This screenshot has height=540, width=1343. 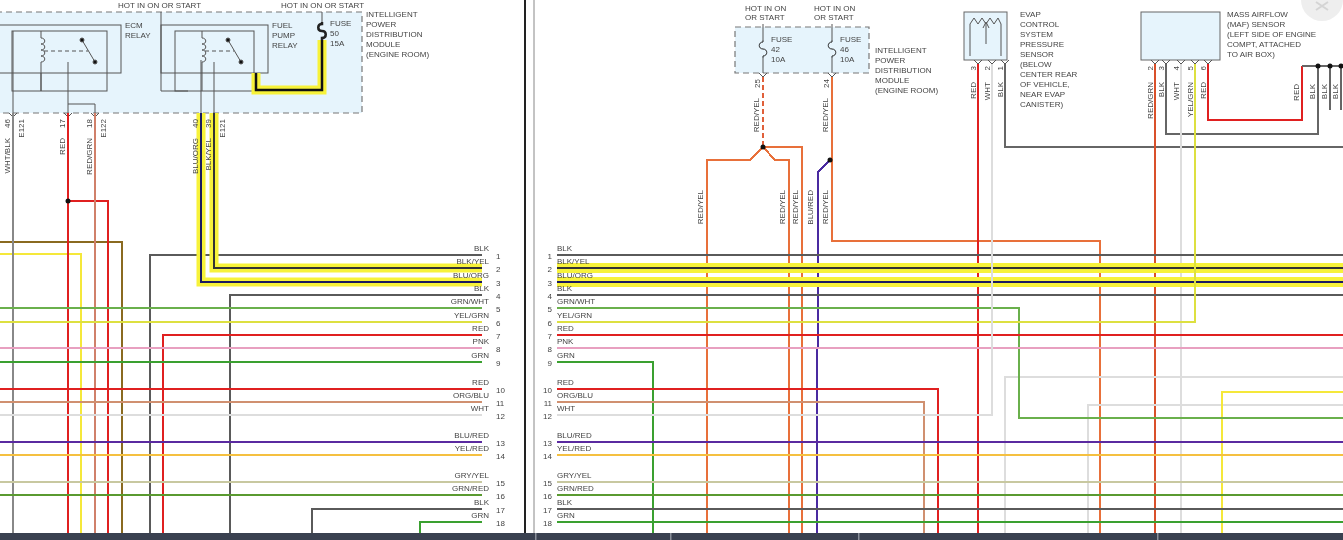 I want to click on pin-number: 24, so click(x=826, y=83).